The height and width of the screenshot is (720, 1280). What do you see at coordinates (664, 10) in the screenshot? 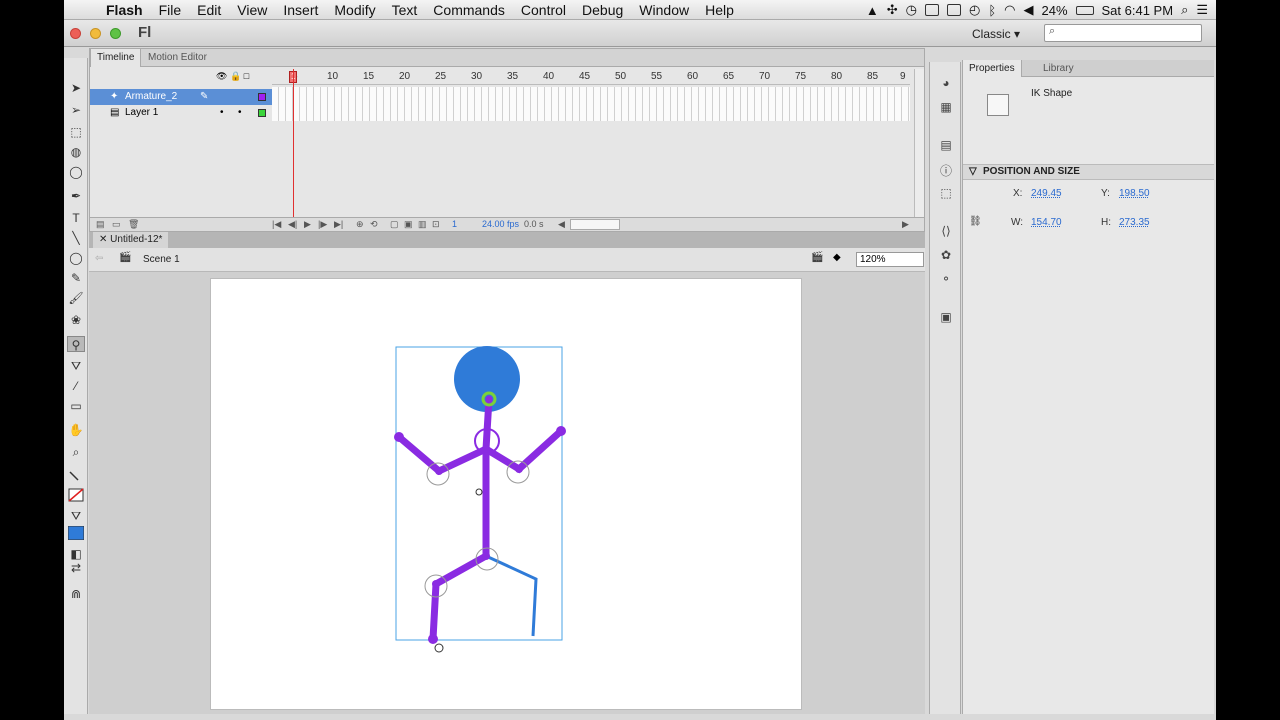
I see `menu-window: Window` at bounding box center [664, 10].